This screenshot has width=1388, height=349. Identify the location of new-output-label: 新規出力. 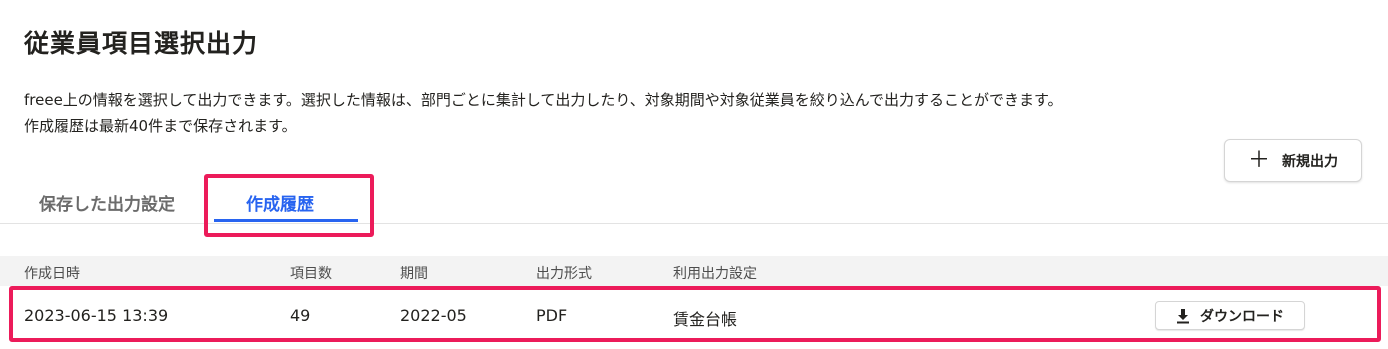
(1310, 161).